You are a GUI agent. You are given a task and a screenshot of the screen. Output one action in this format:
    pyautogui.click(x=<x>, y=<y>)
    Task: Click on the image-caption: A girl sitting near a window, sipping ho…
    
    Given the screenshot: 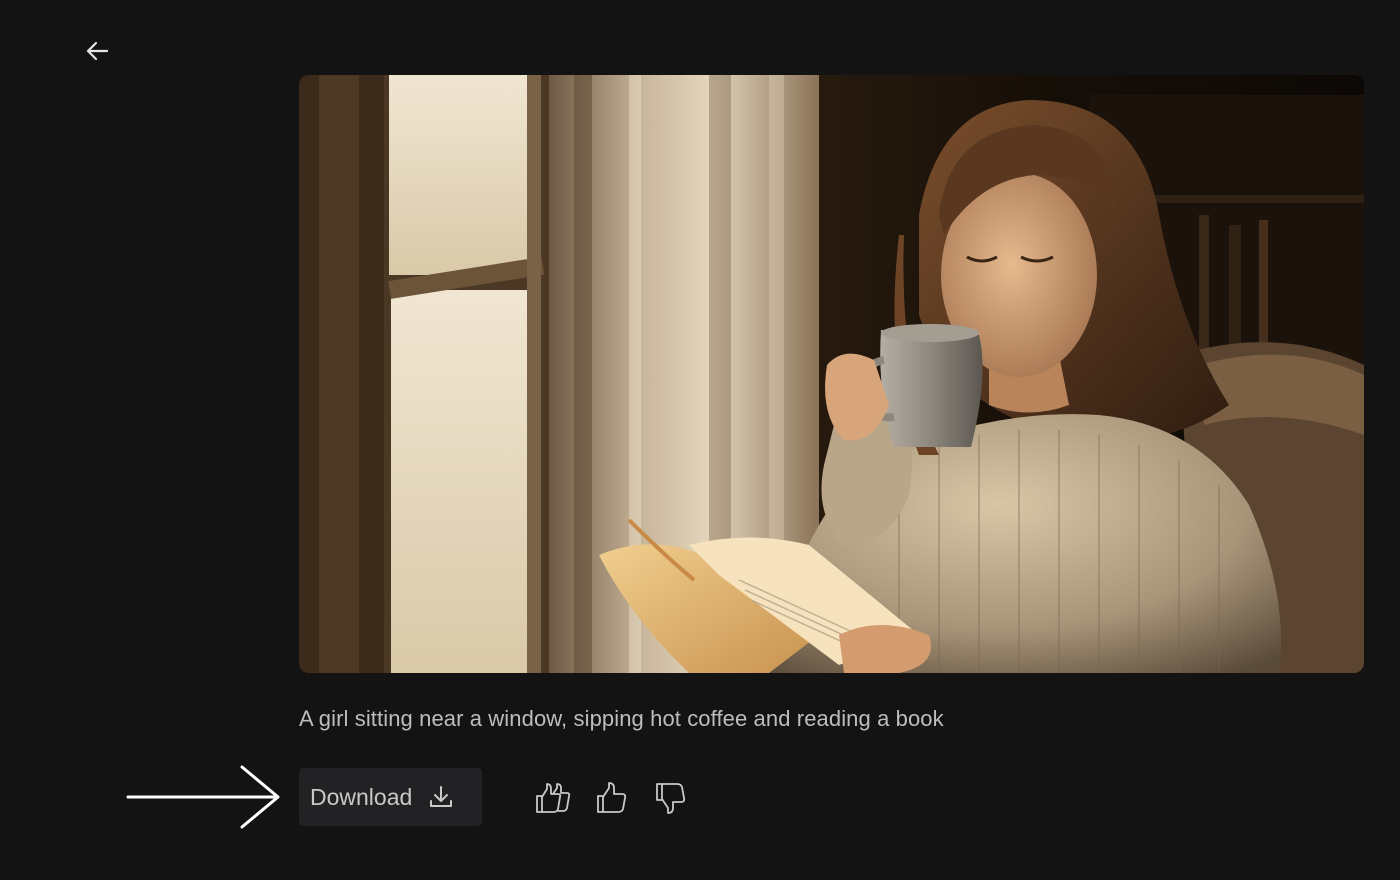 What is the action you would take?
    pyautogui.click(x=621, y=718)
    